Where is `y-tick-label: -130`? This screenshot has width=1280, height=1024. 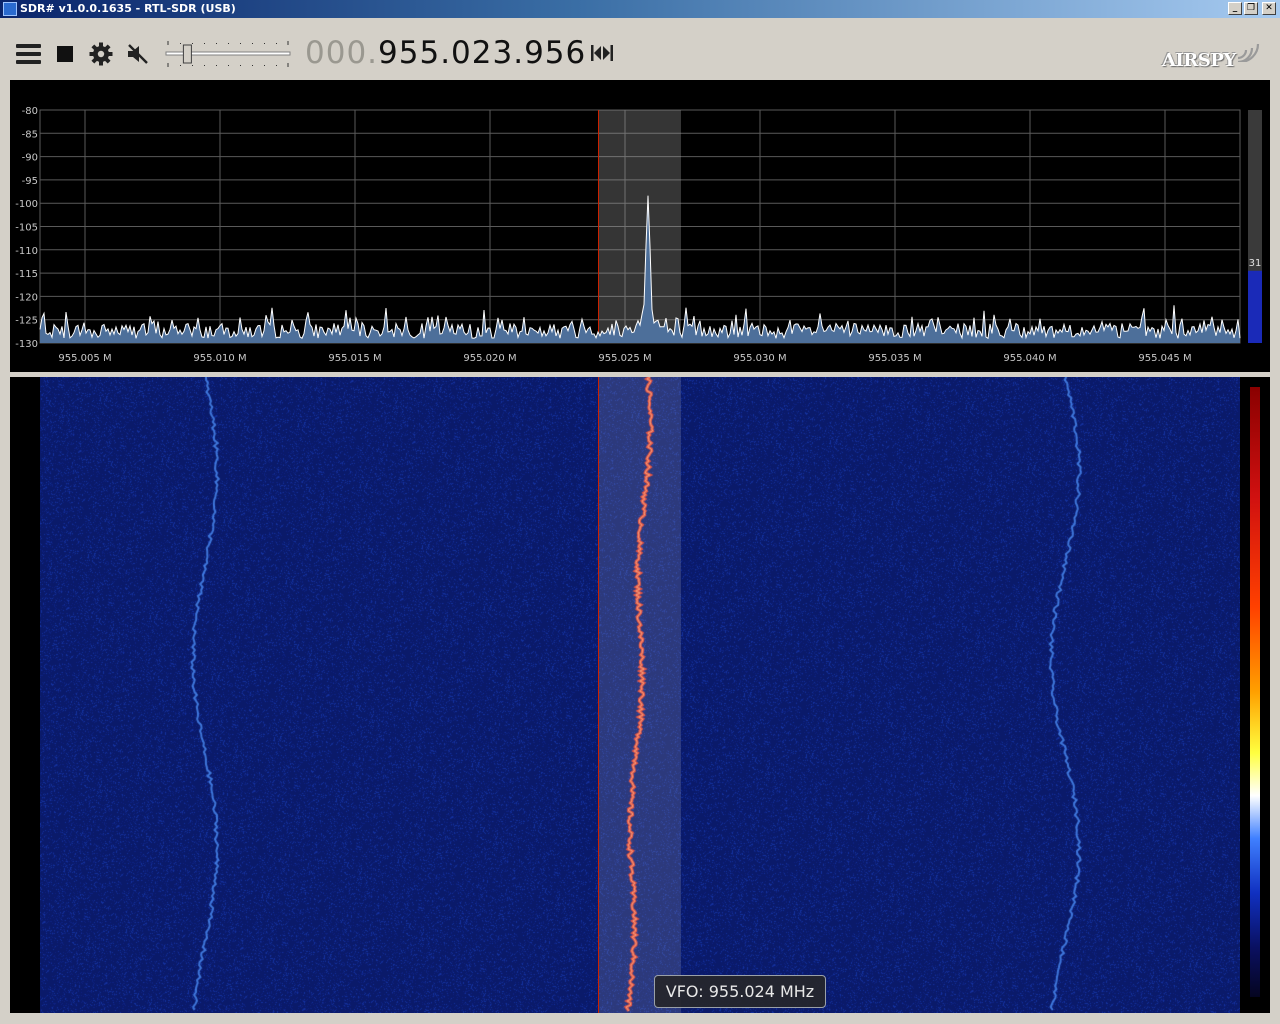
y-tick-label: -130 is located at coordinates (26, 344).